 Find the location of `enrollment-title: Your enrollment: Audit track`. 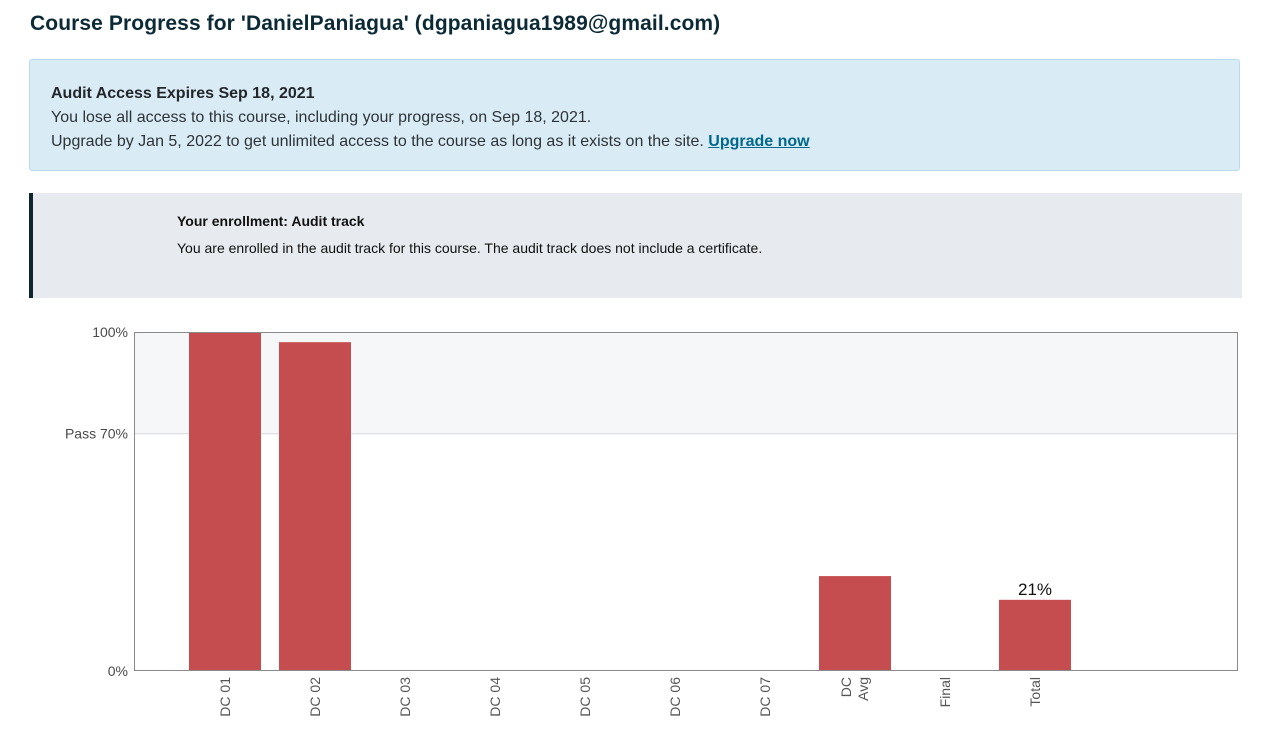

enrollment-title: Your enrollment: Audit track is located at coordinates (271, 221).